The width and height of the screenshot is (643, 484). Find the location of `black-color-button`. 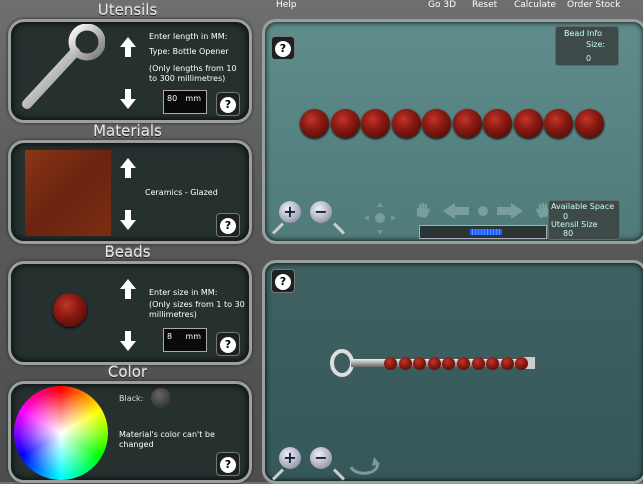

black-color-button is located at coordinates (161, 398).